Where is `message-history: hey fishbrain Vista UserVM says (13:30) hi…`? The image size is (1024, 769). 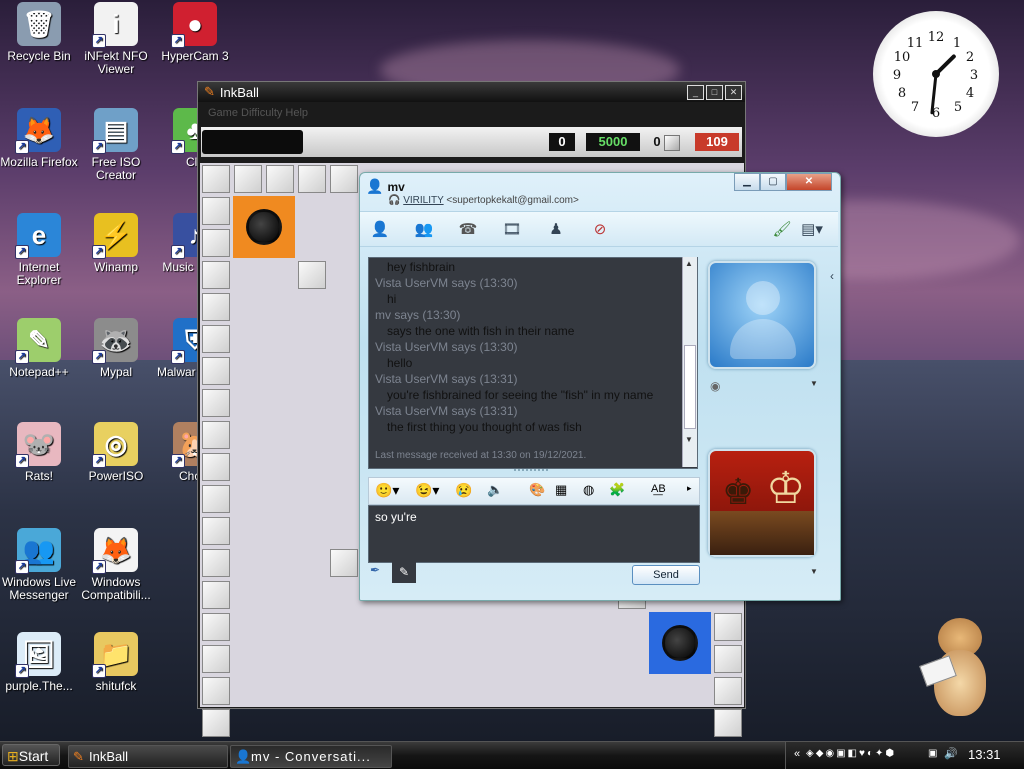
message-history: hey fishbrain Vista UserVM says (13:30) hi… is located at coordinates (533, 363).